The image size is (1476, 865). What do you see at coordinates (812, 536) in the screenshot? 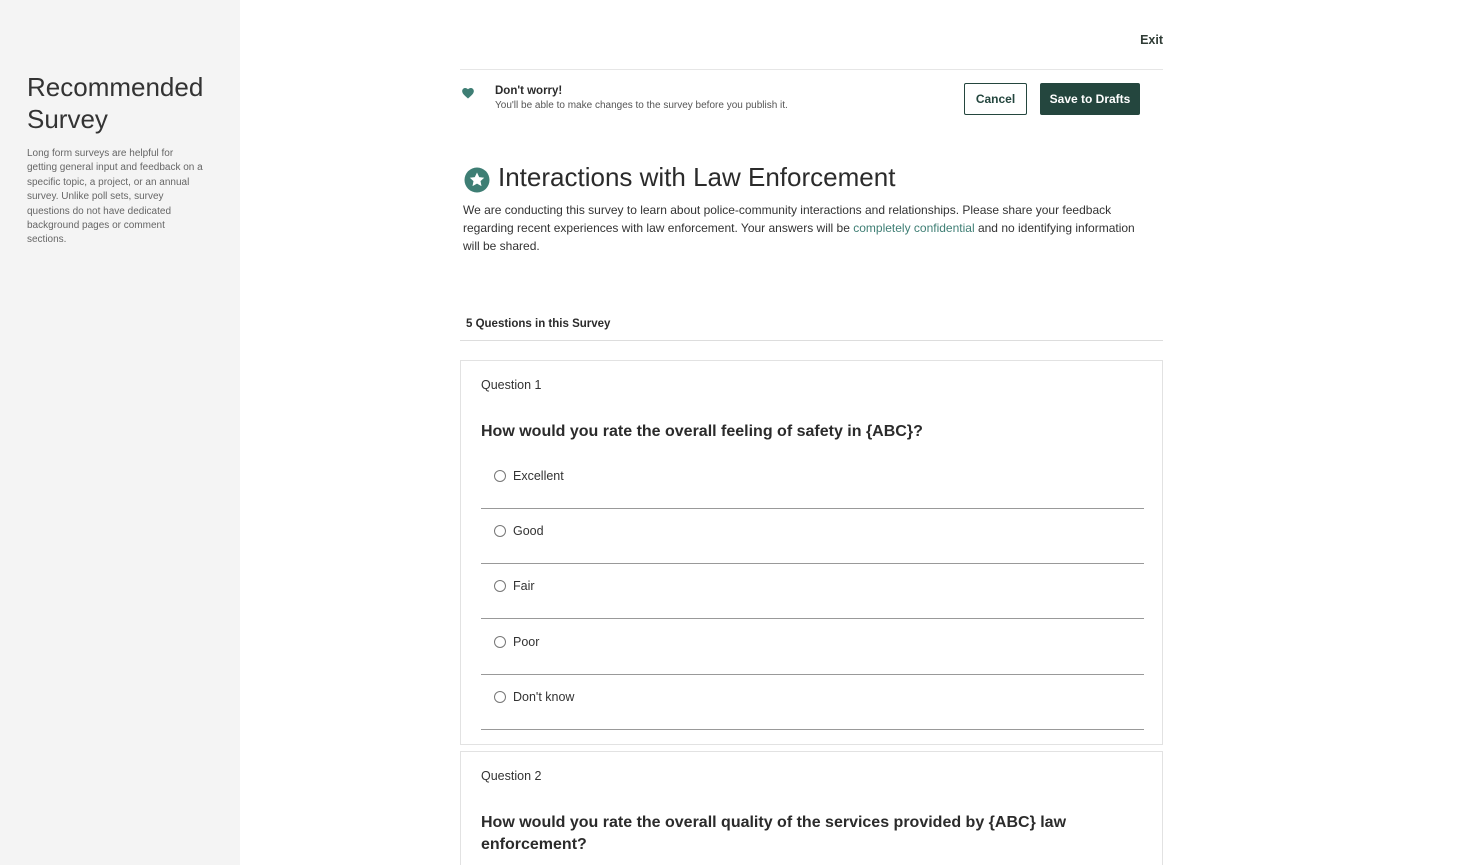
I see `option-good: Good` at bounding box center [812, 536].